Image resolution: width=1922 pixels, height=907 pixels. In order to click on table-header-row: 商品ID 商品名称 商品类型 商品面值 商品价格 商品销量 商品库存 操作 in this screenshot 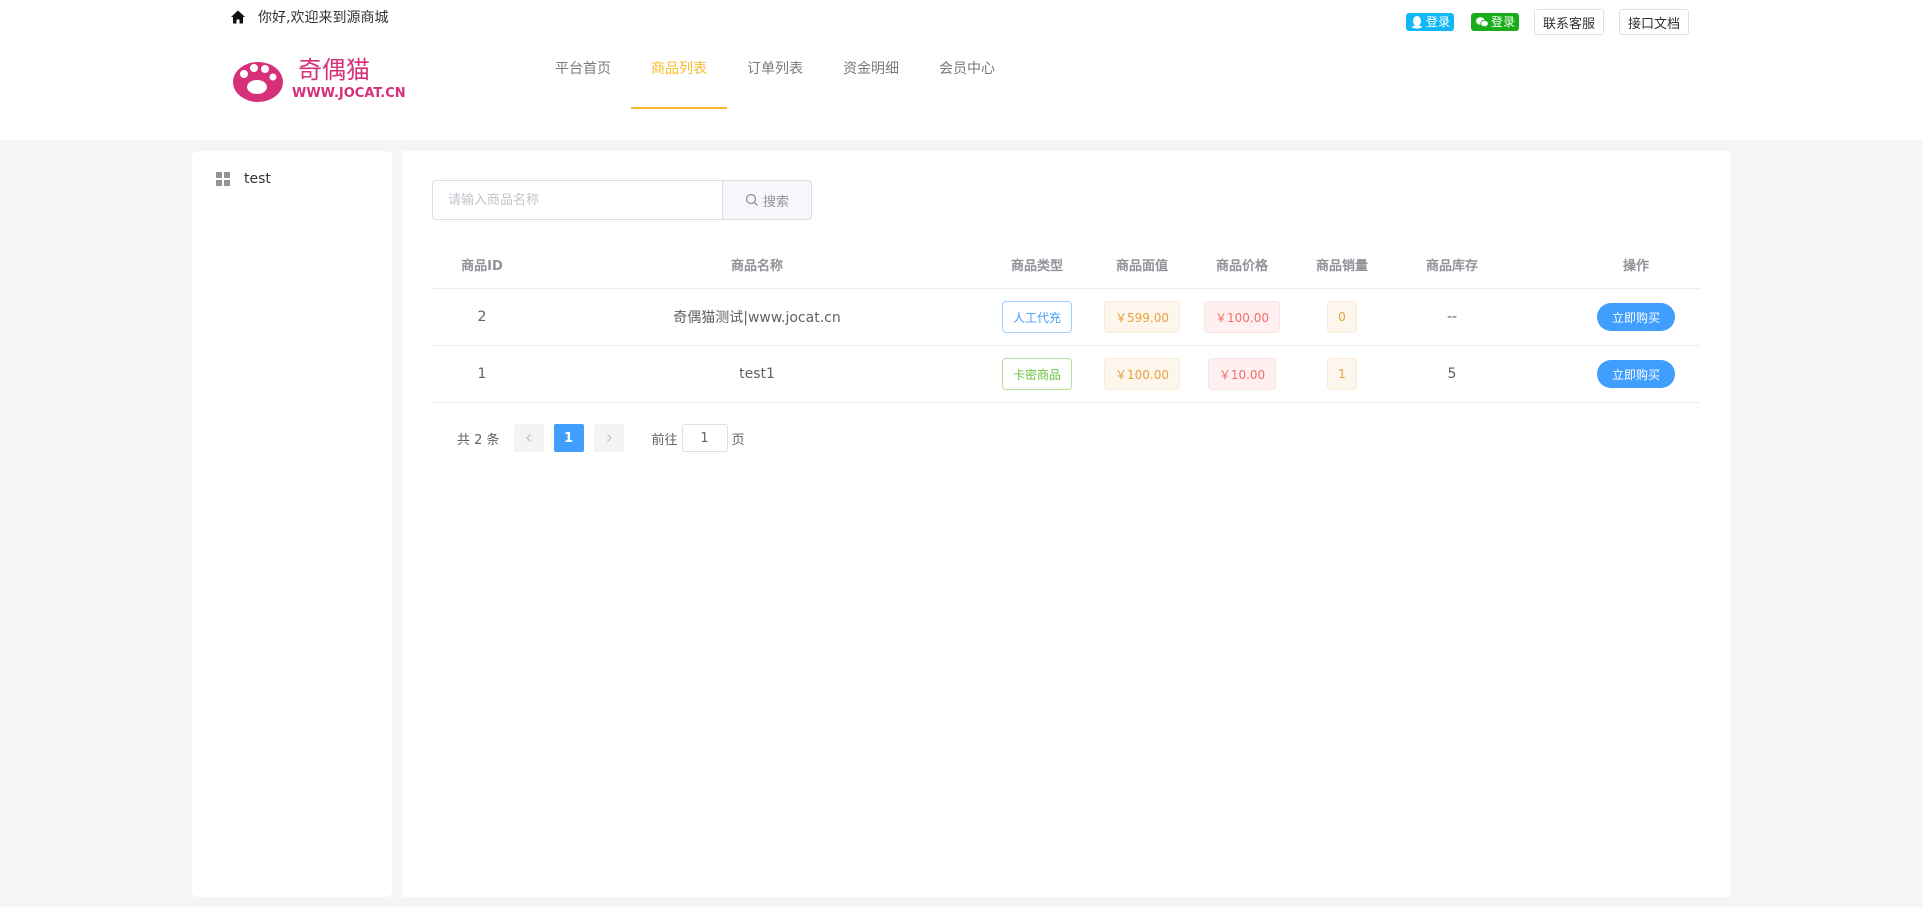, I will do `click(1066, 265)`.